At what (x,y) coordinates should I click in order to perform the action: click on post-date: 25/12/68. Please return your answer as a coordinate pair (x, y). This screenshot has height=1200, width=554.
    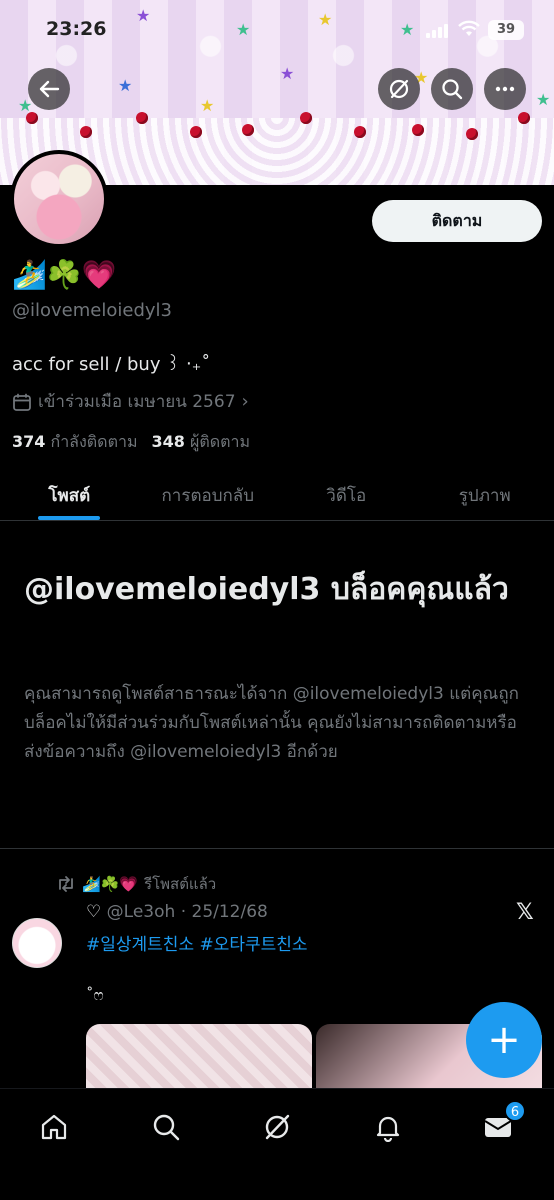
    Looking at the image, I should click on (229, 912).